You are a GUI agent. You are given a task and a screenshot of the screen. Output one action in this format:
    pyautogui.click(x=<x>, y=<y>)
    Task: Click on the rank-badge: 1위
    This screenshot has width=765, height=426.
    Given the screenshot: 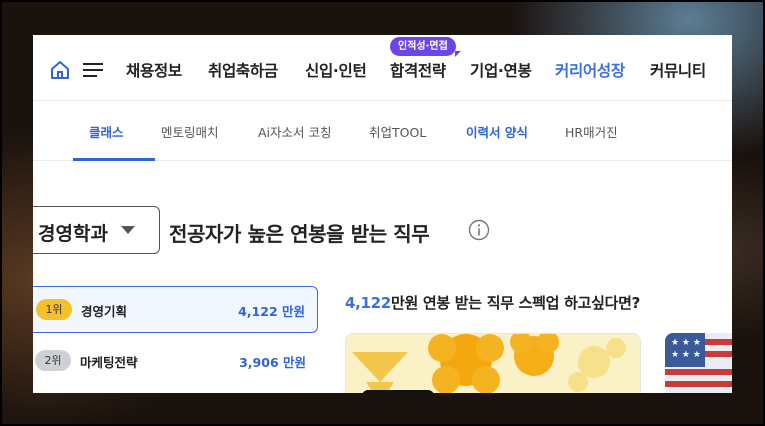 What is the action you would take?
    pyautogui.click(x=54, y=309)
    